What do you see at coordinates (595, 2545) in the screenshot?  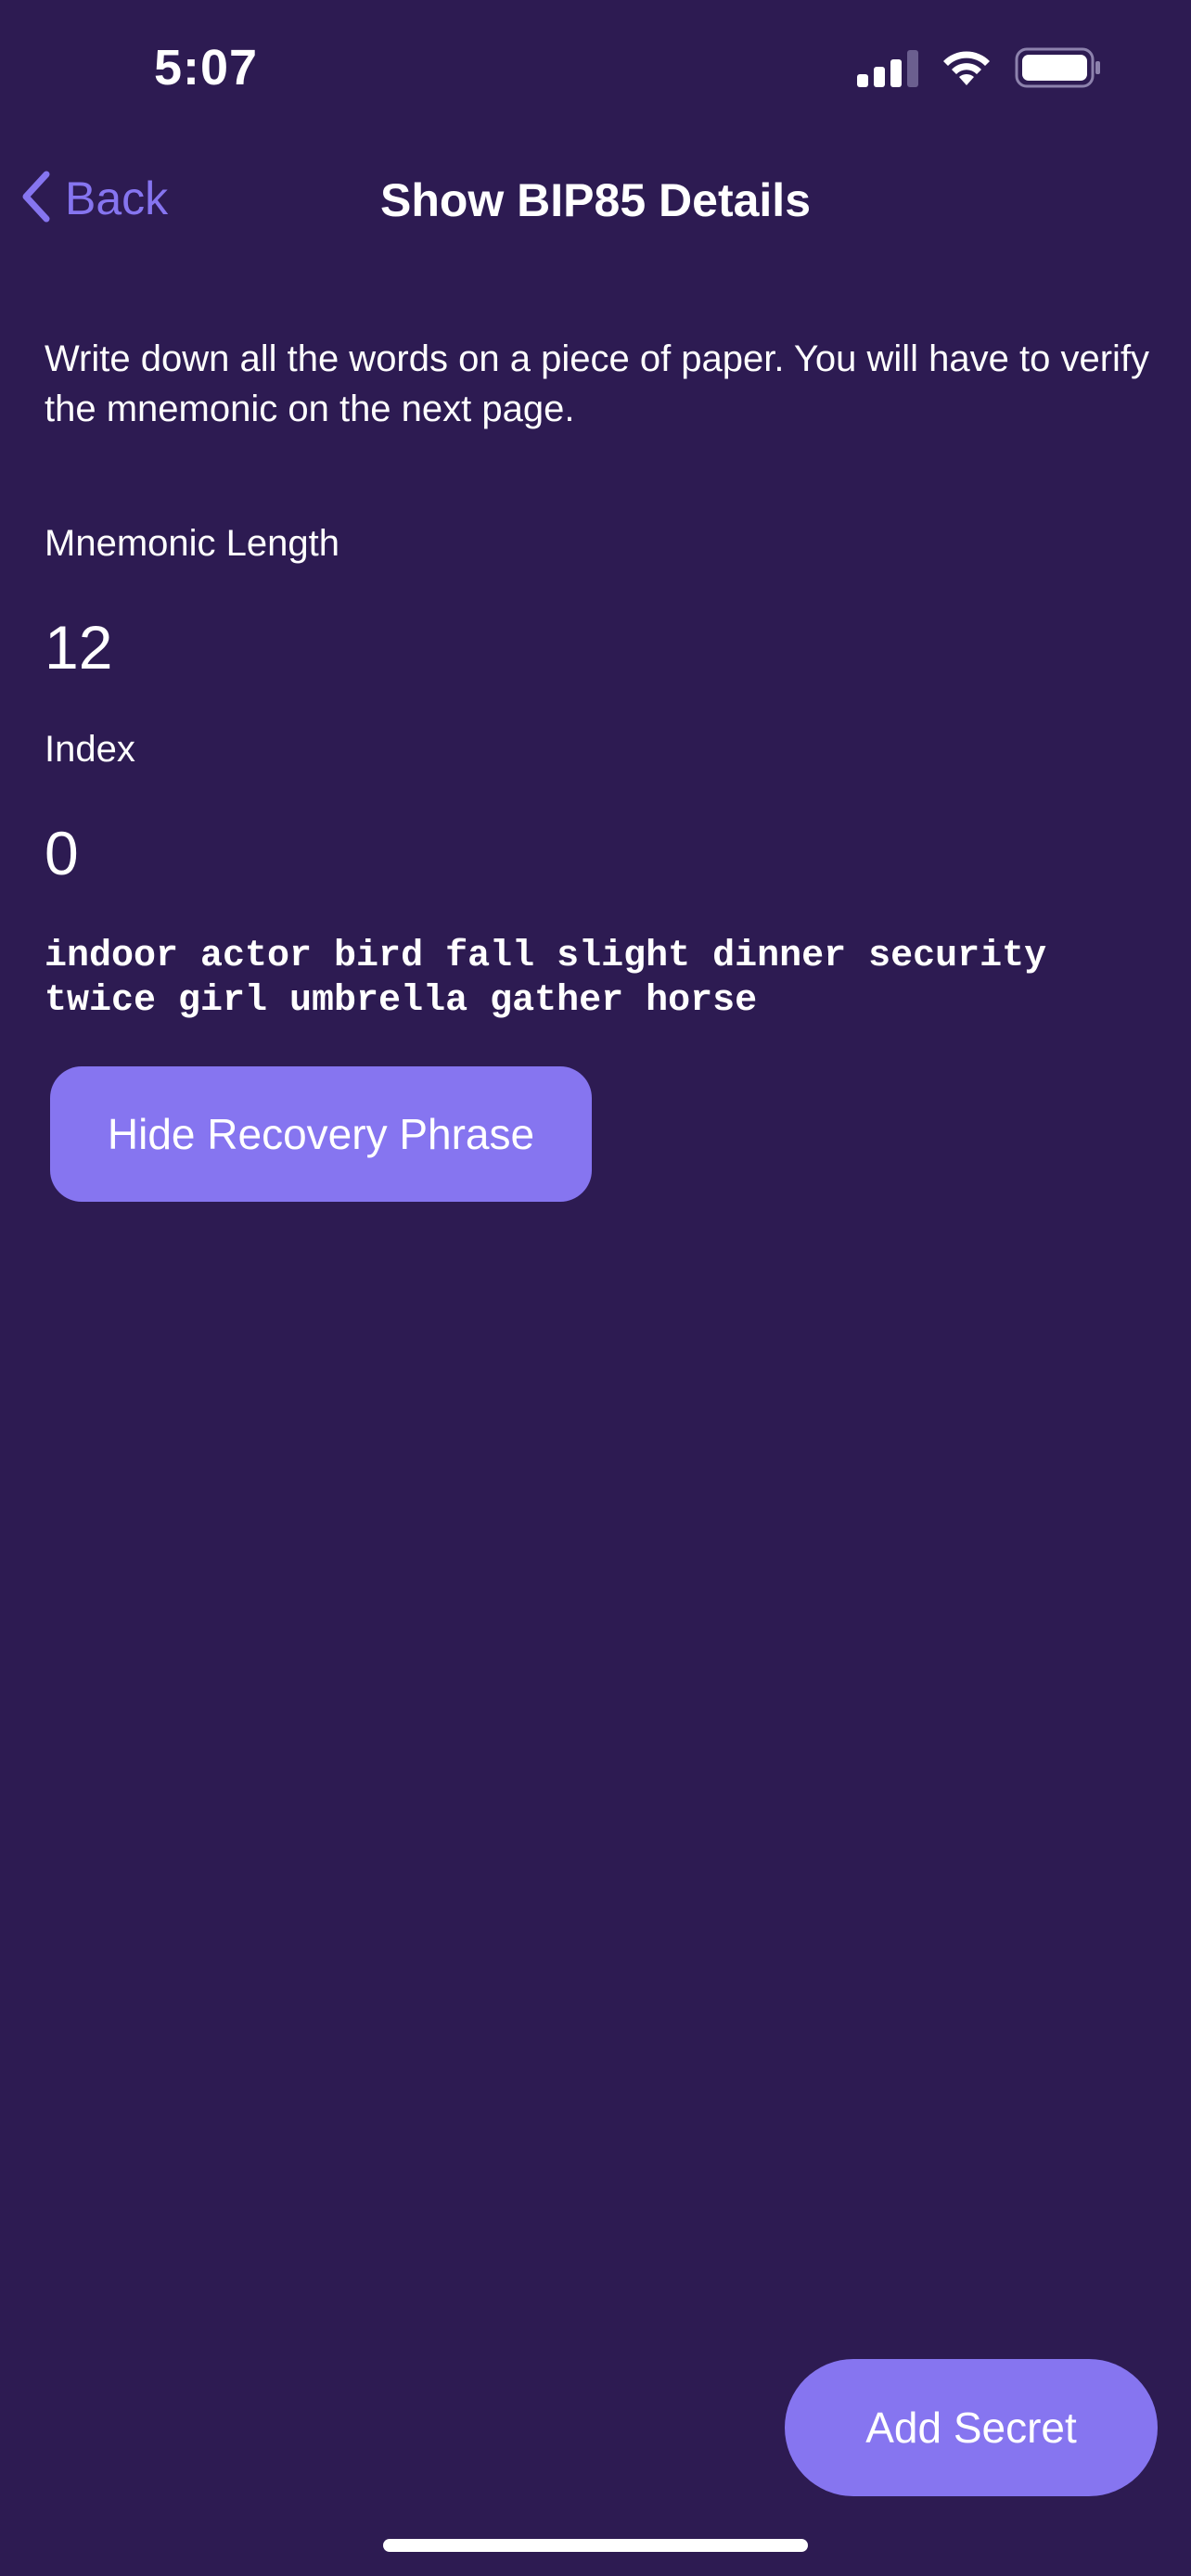 I see `home-indicator` at bounding box center [595, 2545].